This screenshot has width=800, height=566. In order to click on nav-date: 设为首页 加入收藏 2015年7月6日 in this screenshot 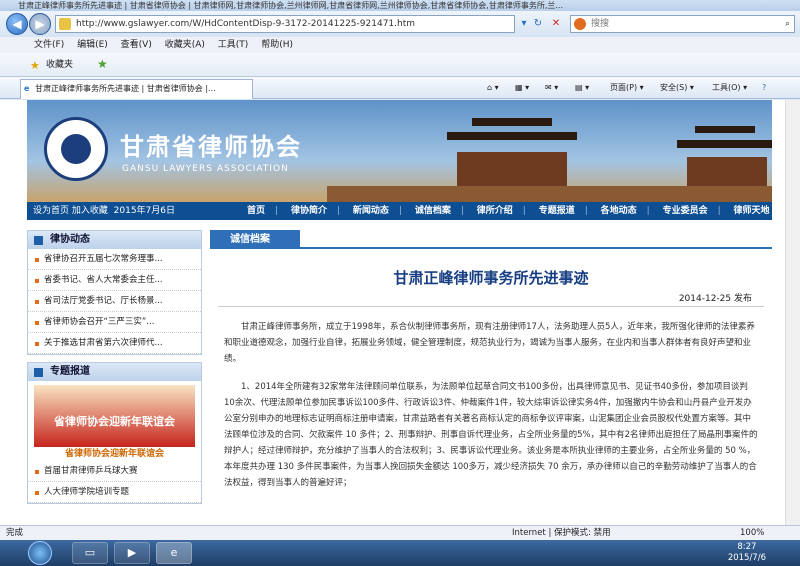, I will do `click(104, 211)`.